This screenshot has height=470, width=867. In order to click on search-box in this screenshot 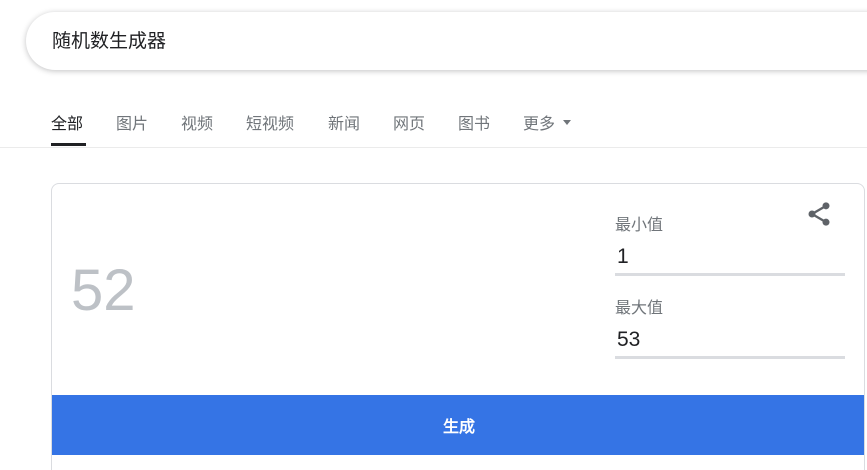, I will do `click(446, 41)`.